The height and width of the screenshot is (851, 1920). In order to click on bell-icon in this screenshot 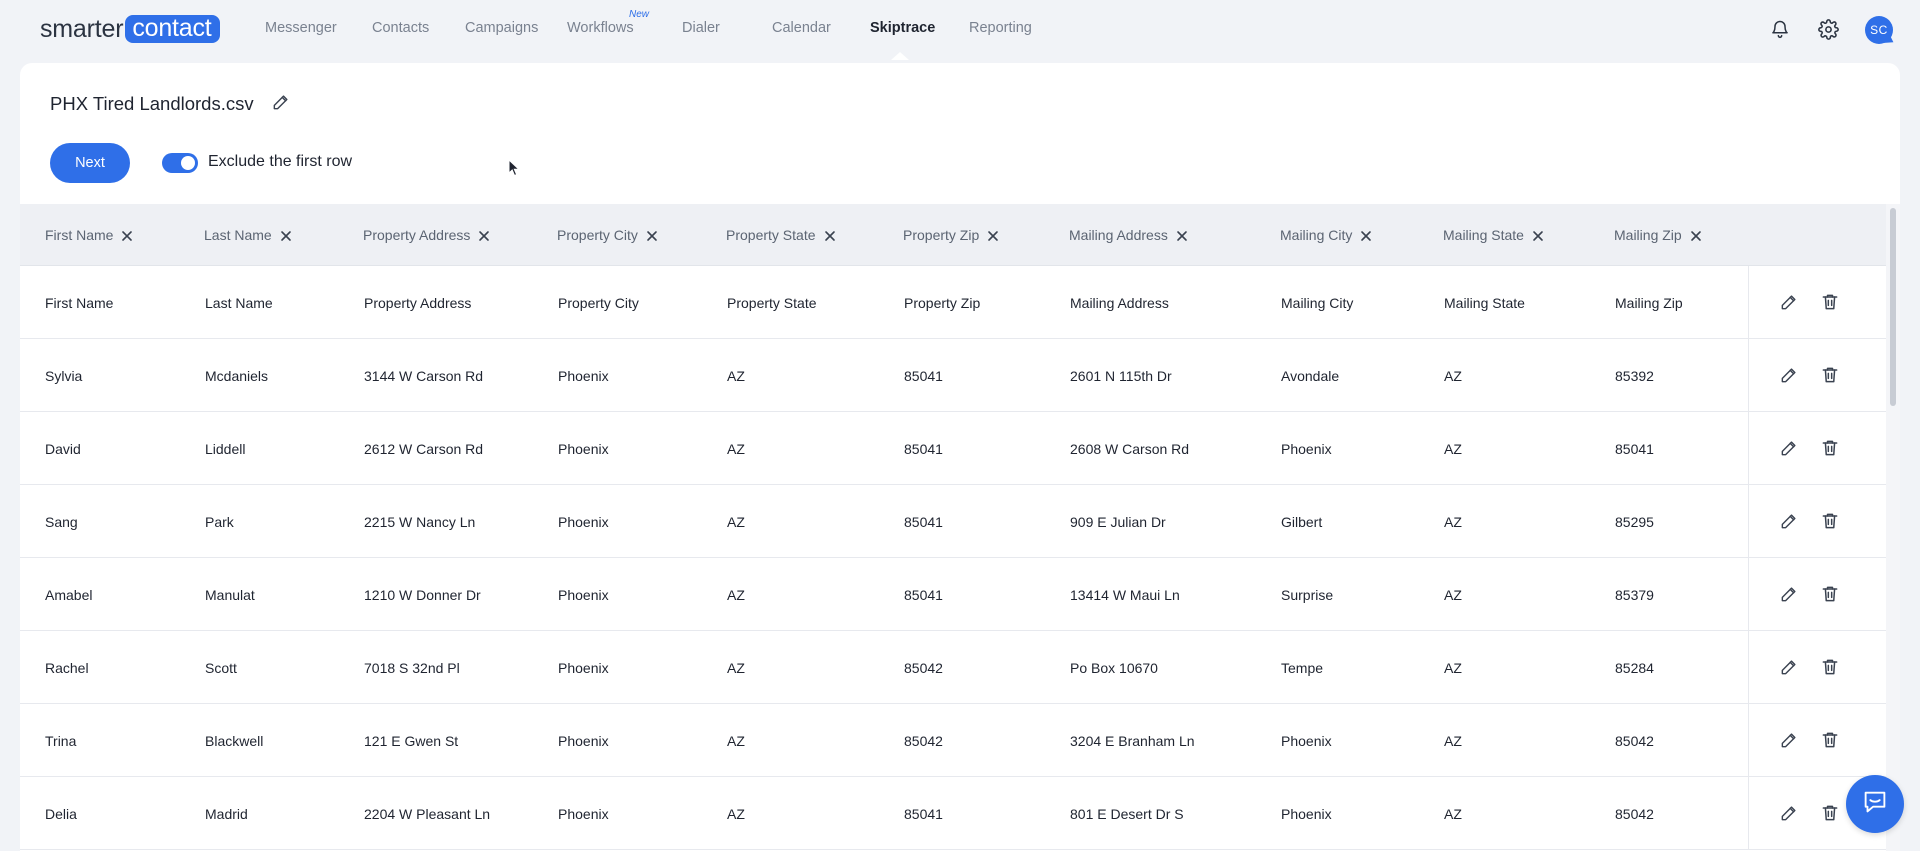, I will do `click(1780, 29)`.